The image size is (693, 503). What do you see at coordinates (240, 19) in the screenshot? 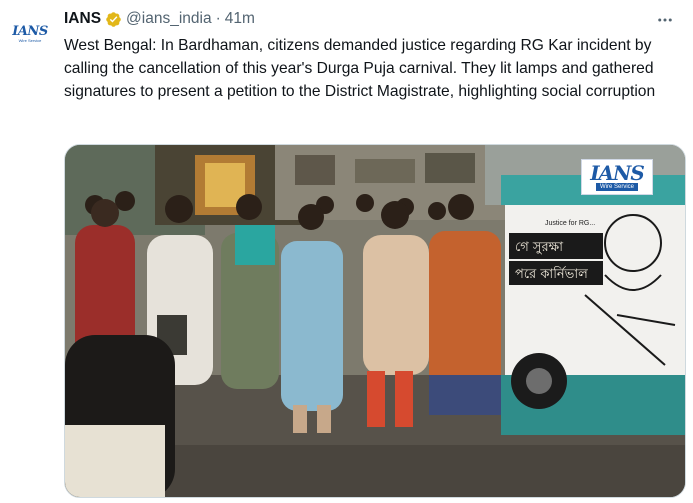
I see `timestamp: 41m` at bounding box center [240, 19].